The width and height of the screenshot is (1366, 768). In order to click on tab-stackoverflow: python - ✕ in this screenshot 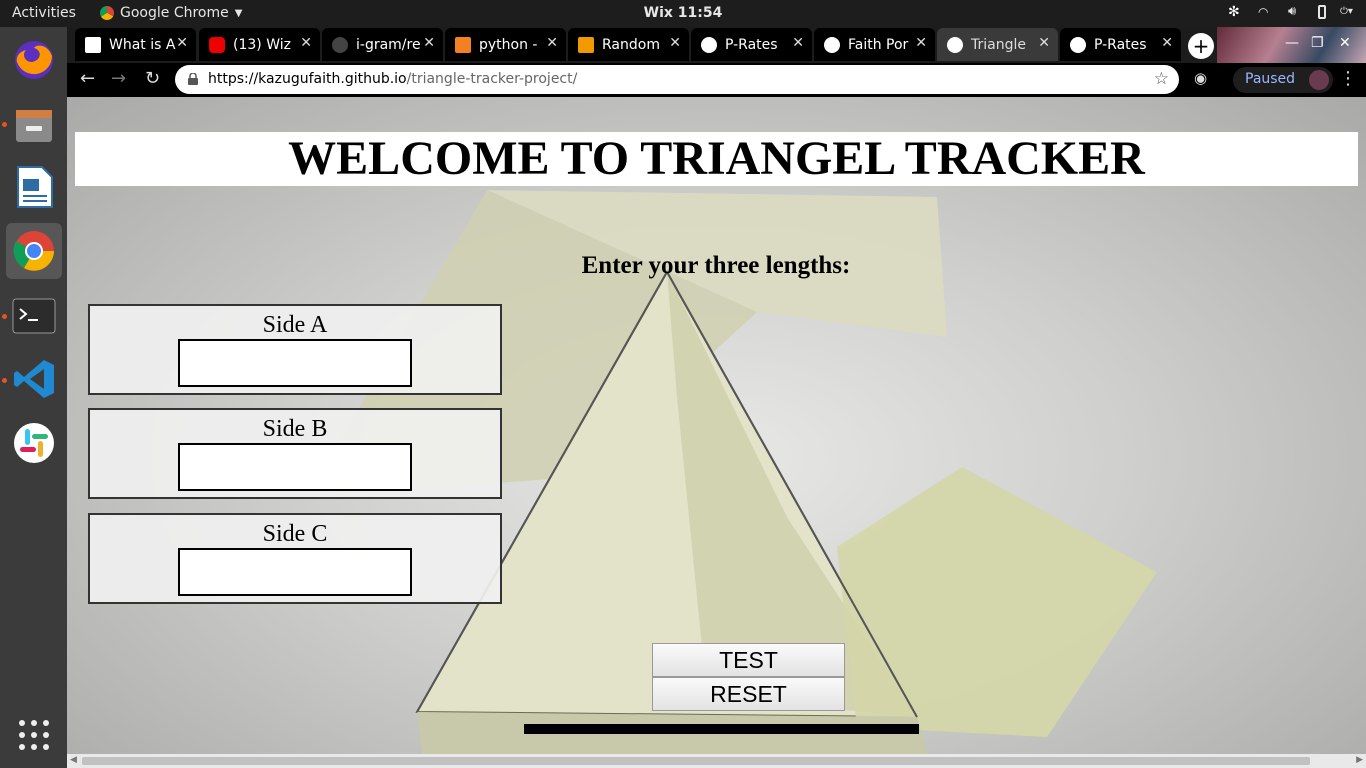, I will do `click(505, 44)`.